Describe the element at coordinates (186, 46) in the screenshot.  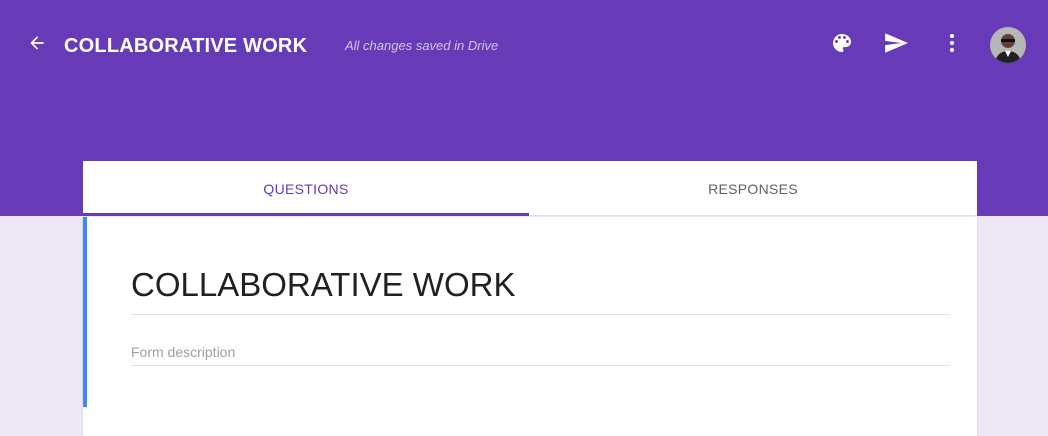
I see `app-title: COLLABORATIVE WORK` at that location.